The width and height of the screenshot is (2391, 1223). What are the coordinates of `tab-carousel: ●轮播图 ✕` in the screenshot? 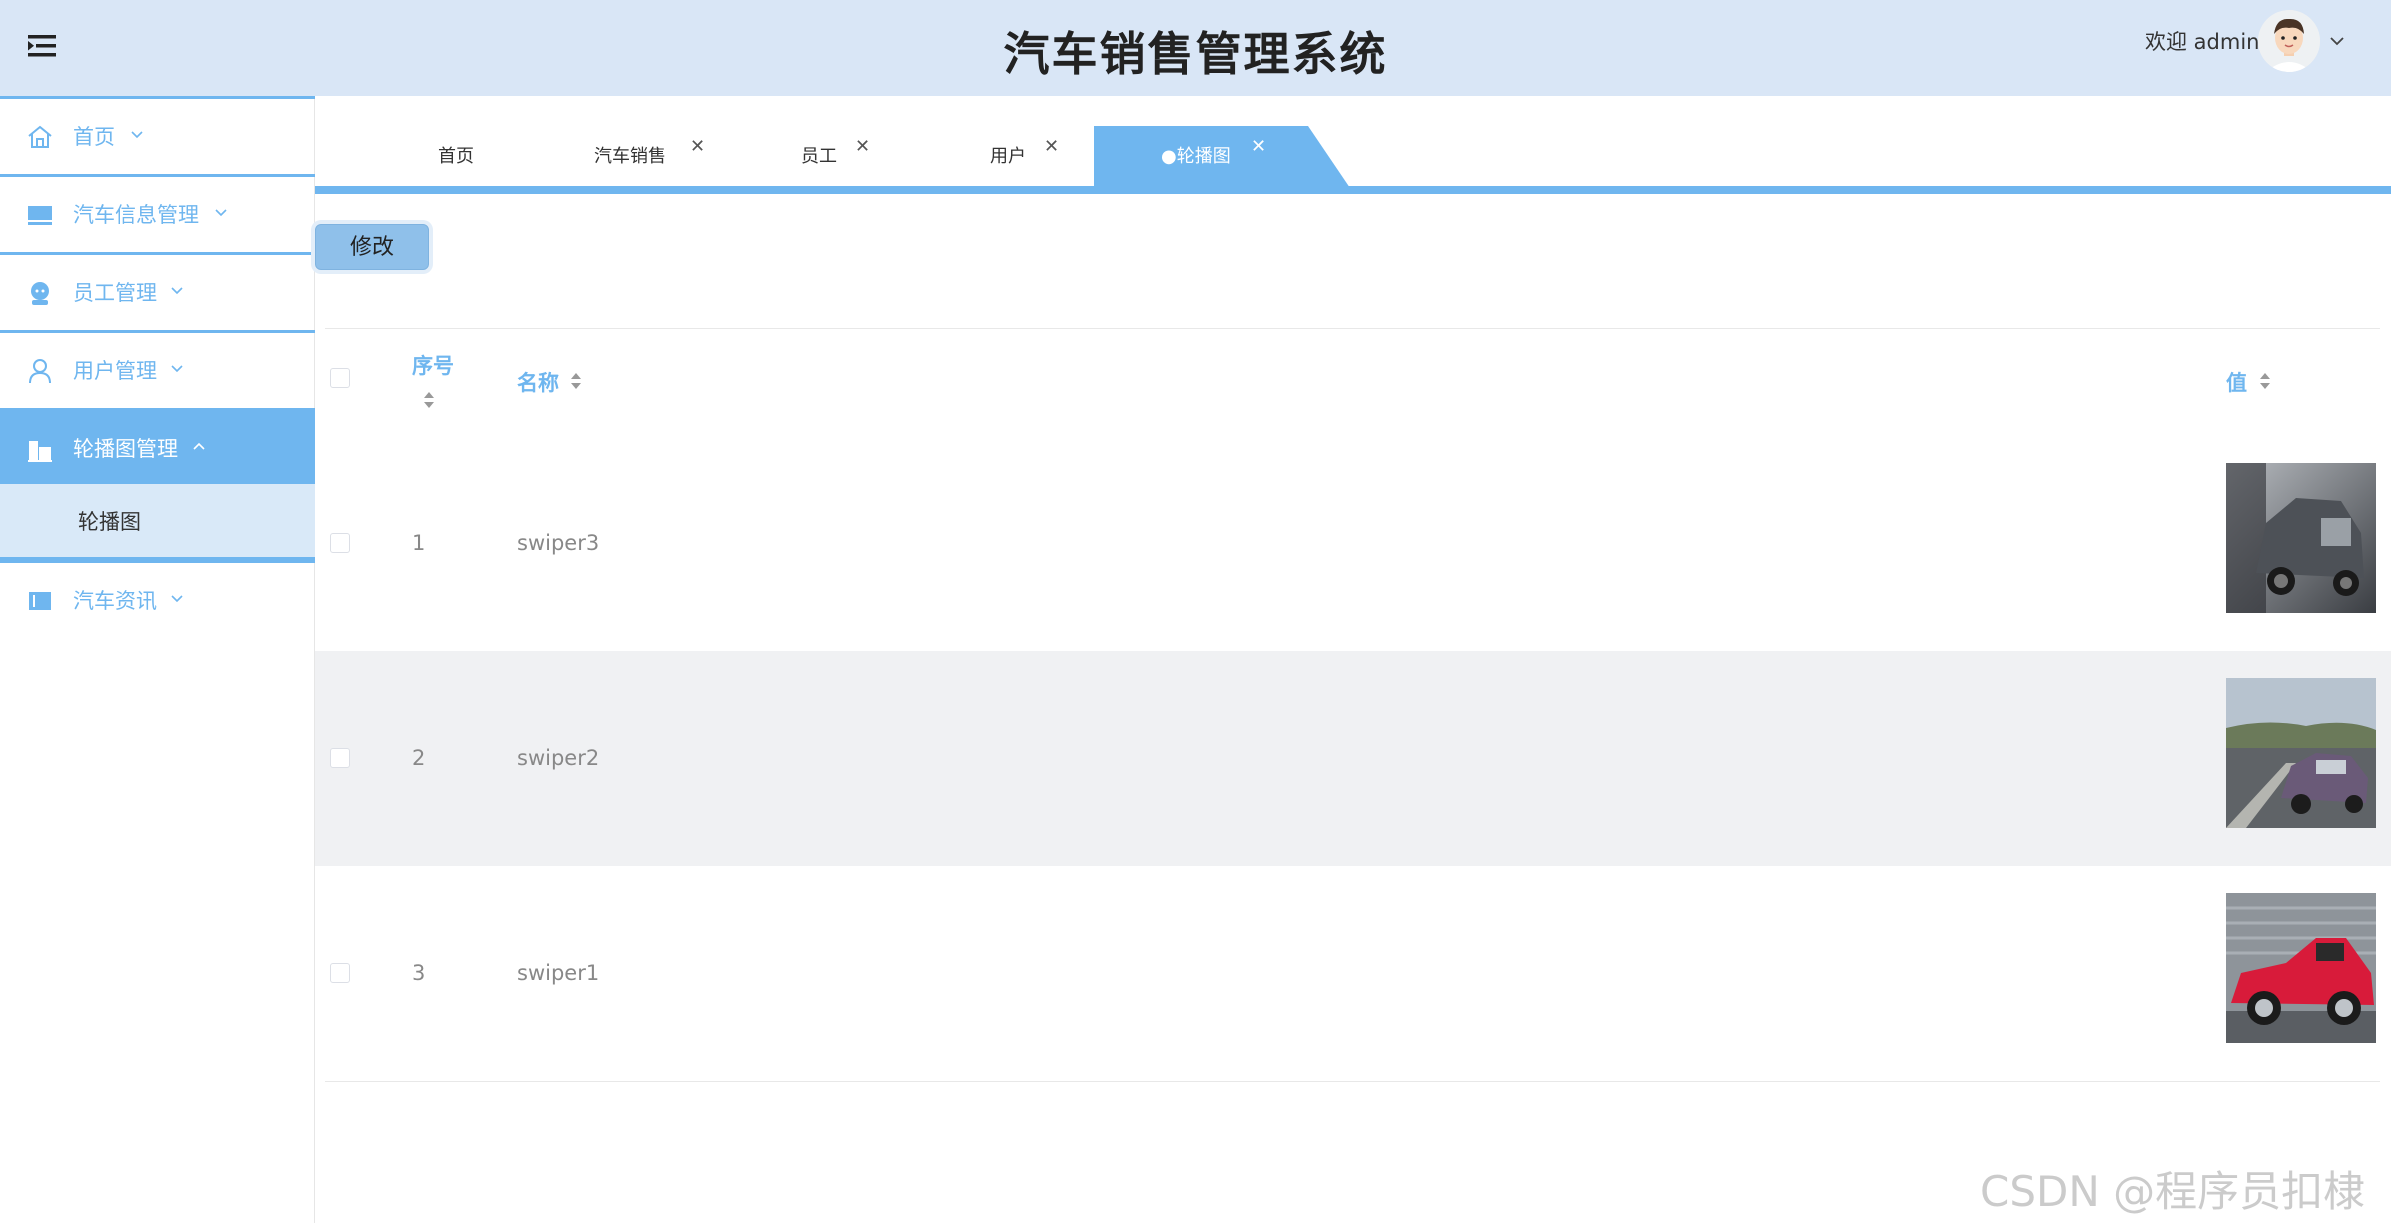 It's located at (1213, 155).